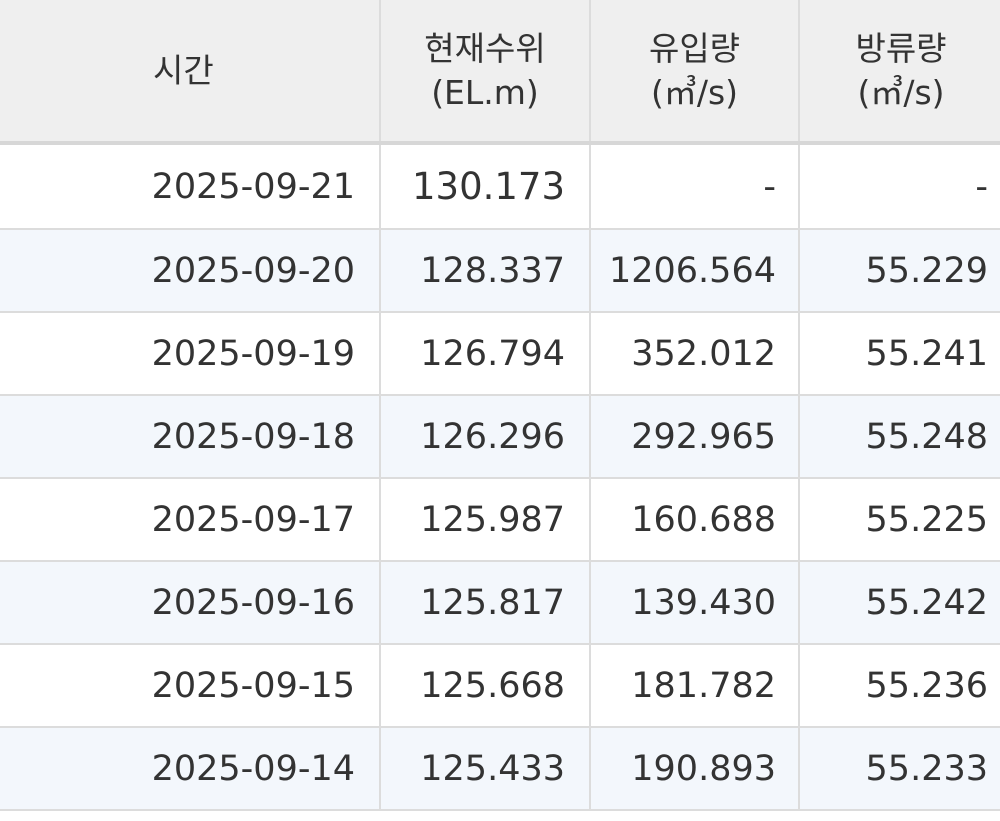  I want to click on cell-inflow: 292.965, so click(695, 437).